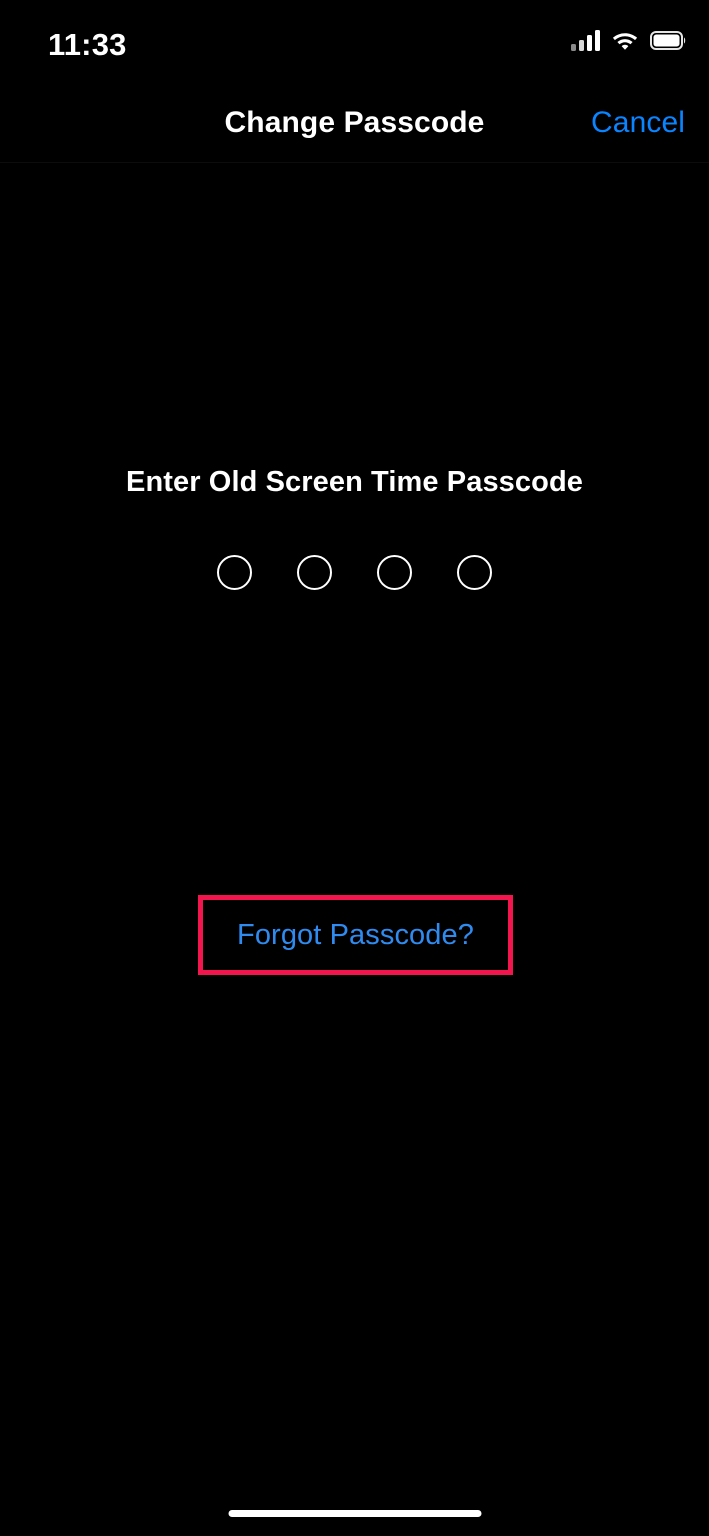 The width and height of the screenshot is (709, 1536). What do you see at coordinates (354, 125) in the screenshot?
I see `navigation-bar: Change Passcode Cancel` at bounding box center [354, 125].